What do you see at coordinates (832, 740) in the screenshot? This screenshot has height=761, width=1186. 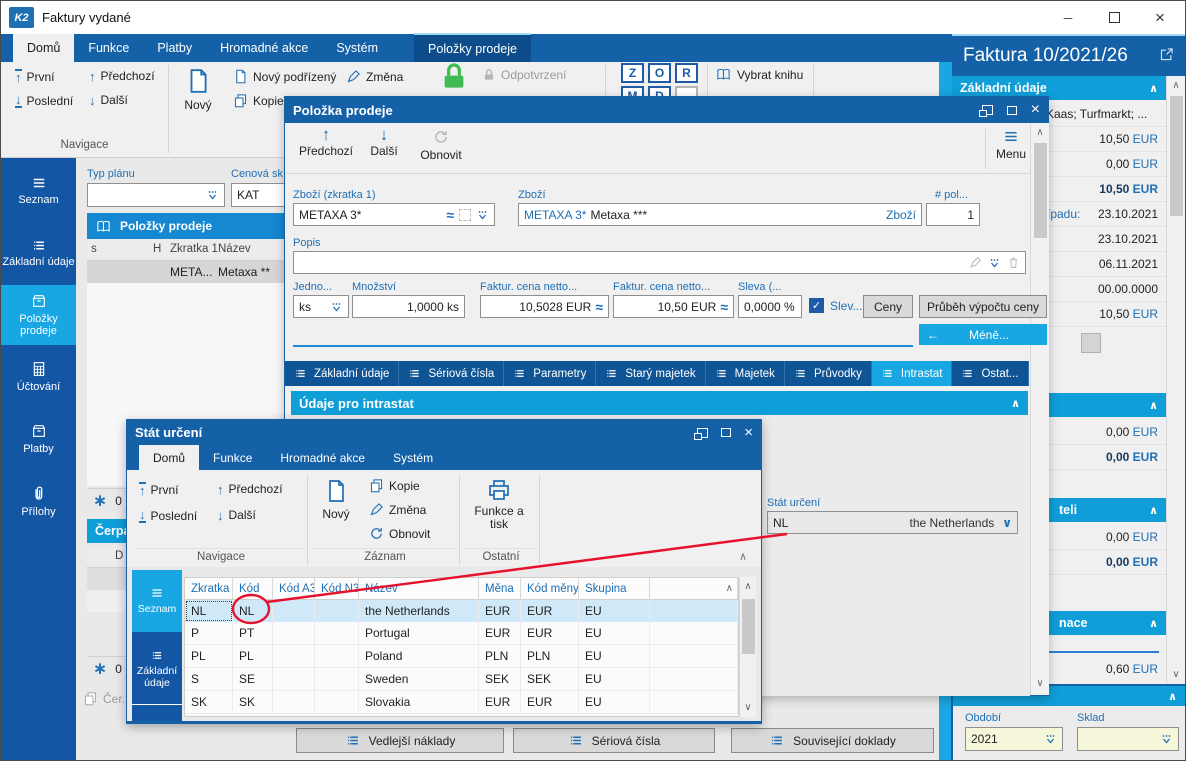 I see `souvisejici-doklady-button: Související doklady` at bounding box center [832, 740].